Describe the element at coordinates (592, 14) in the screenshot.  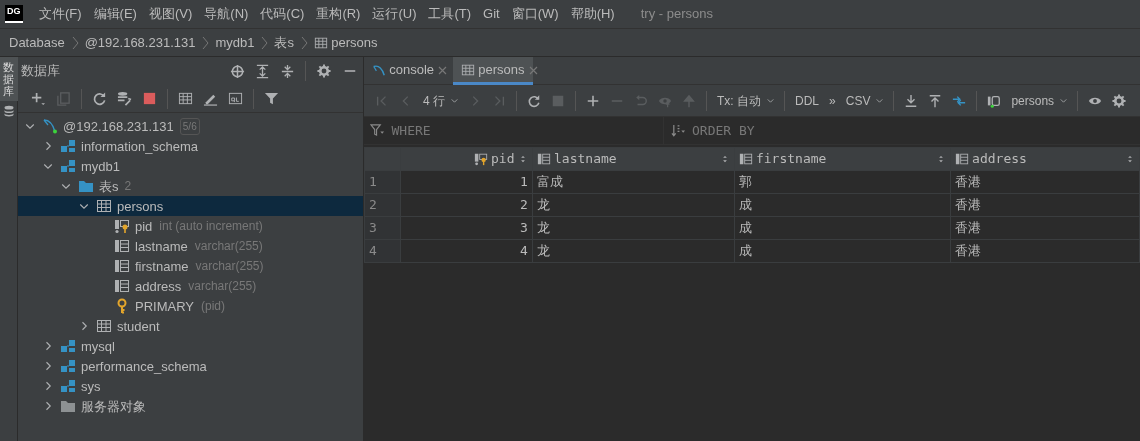
I see `menu-item: 帮助(H)` at that location.